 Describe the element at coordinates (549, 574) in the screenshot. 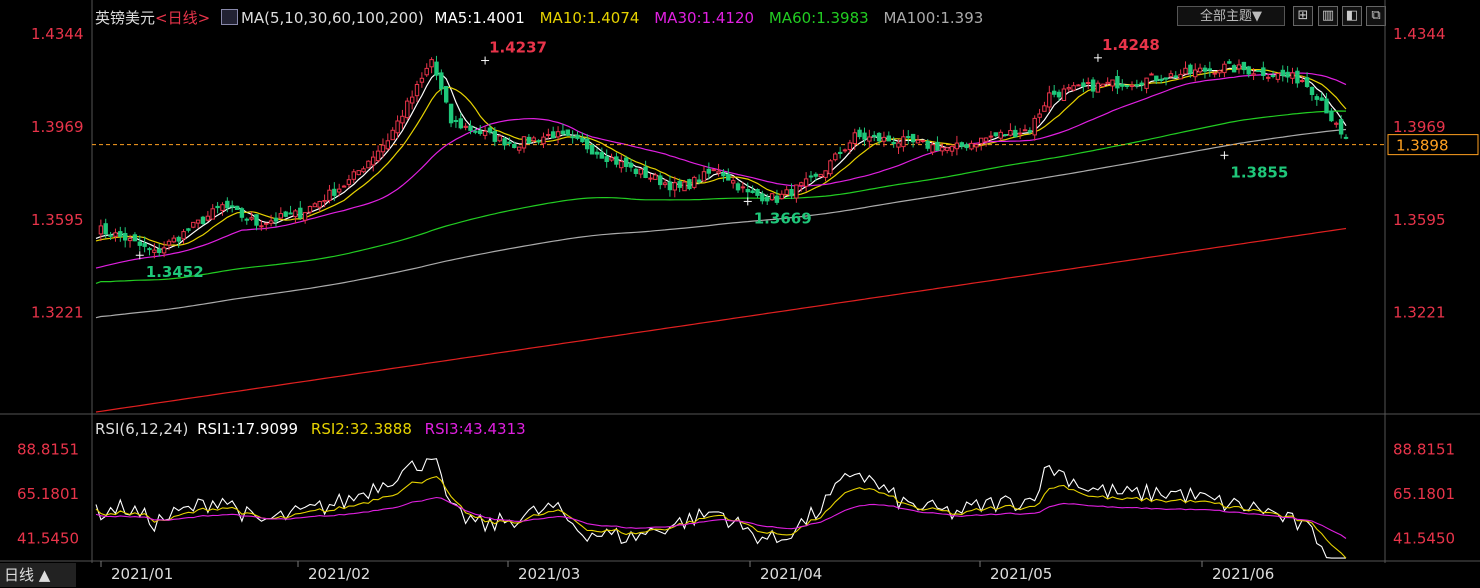

I see `time-tick-label: 2021/03` at that location.